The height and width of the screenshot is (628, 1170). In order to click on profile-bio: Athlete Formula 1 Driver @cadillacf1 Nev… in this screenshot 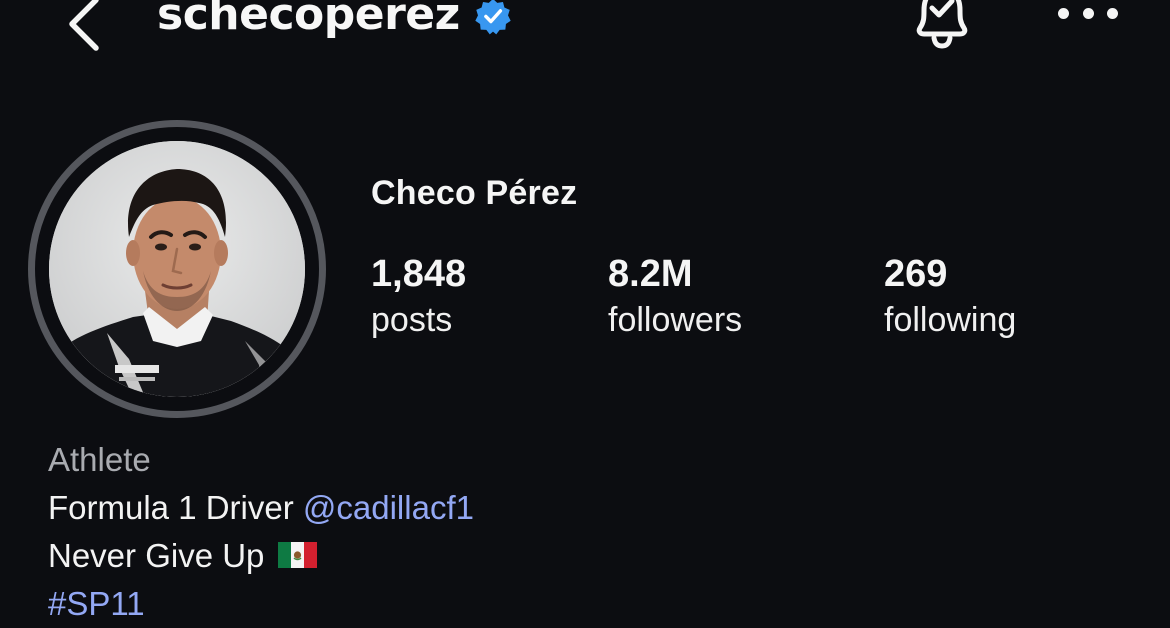, I will do `click(261, 532)`.